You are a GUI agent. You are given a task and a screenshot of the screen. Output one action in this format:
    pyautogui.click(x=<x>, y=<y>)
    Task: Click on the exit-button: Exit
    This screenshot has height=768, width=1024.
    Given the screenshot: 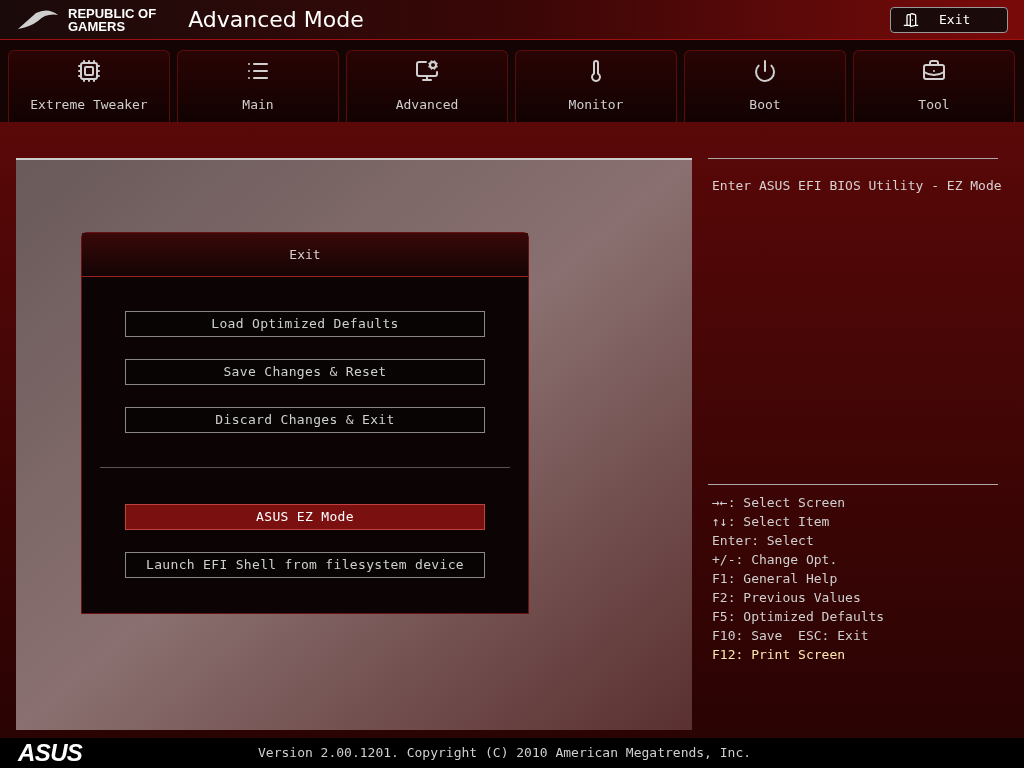 What is the action you would take?
    pyautogui.click(x=949, y=19)
    